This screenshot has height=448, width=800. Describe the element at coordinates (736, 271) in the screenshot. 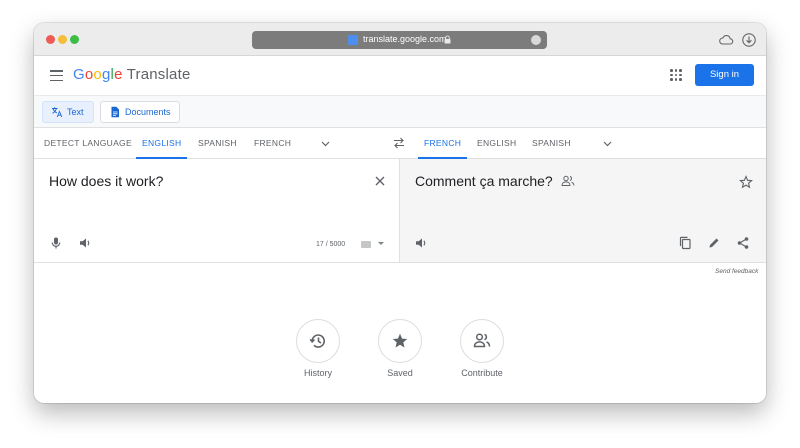

I see `send-feedback-link: Send feedback` at that location.